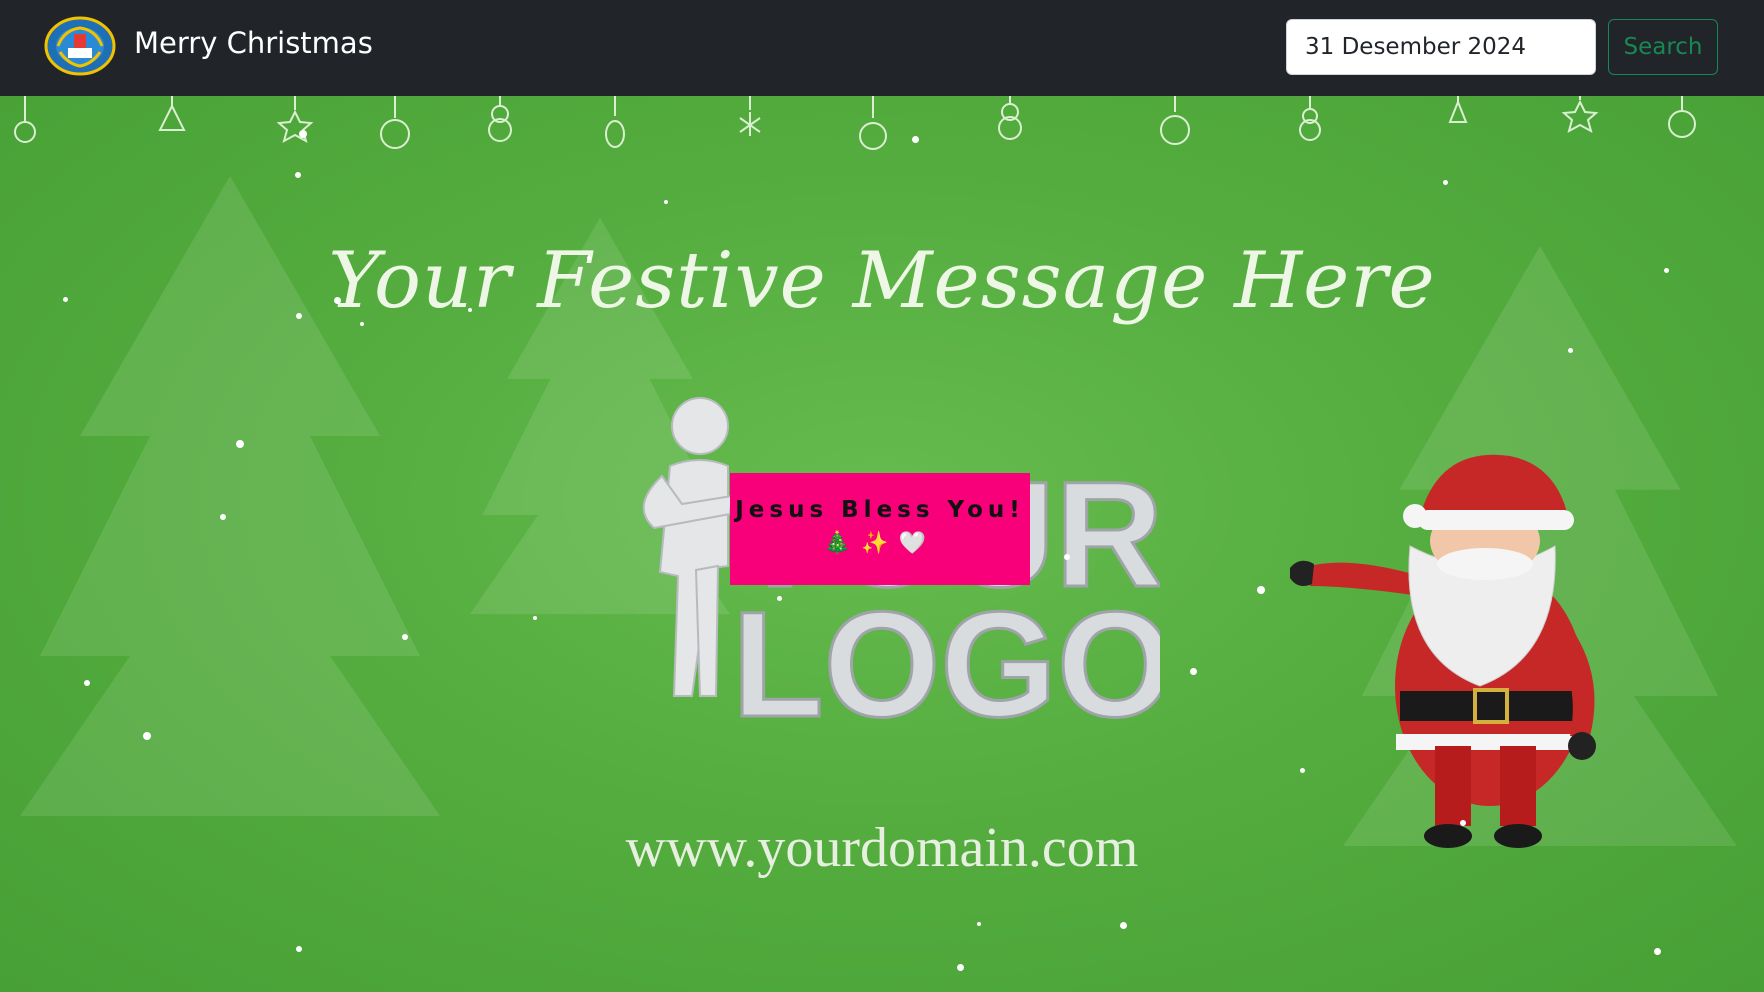 The height and width of the screenshot is (992, 1764). I want to click on logo-word-logo: LOGO, so click(946, 664).